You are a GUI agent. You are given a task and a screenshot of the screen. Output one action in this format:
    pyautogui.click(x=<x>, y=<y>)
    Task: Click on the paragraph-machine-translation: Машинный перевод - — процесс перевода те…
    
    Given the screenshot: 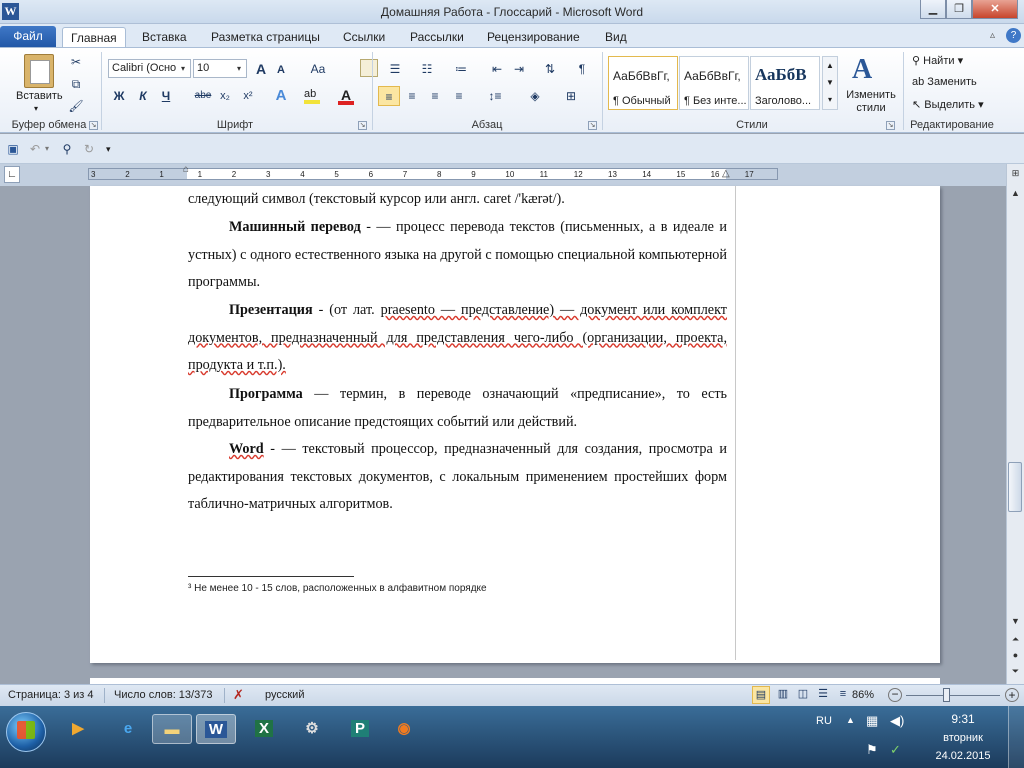 What is the action you would take?
    pyautogui.click(x=457, y=255)
    